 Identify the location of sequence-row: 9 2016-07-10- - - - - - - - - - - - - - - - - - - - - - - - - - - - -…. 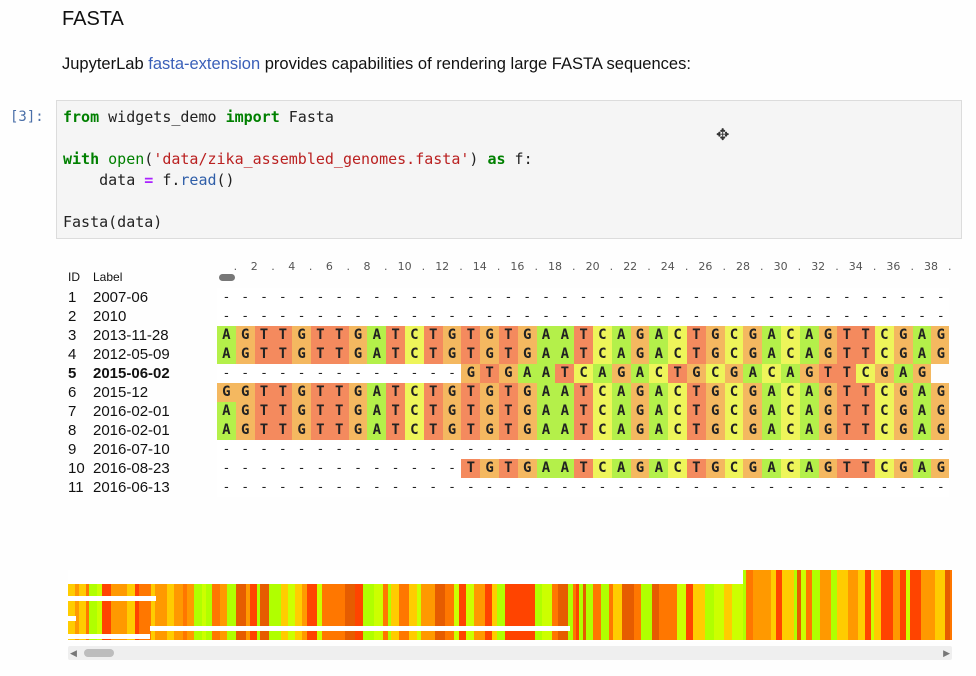
(488, 449).